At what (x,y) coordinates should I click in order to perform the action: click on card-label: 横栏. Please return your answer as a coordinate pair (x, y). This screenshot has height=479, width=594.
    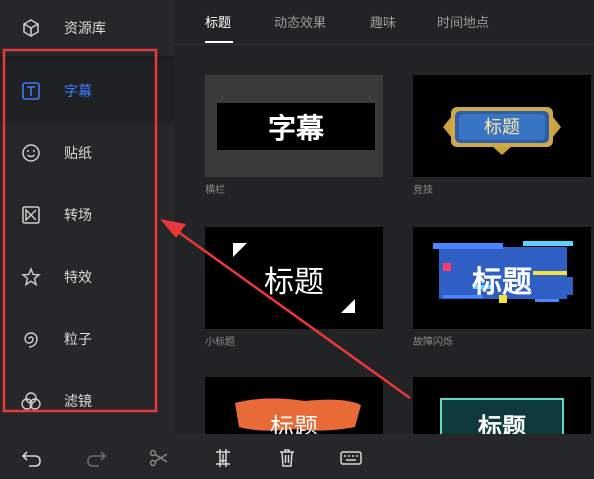
    Looking at the image, I should click on (215, 190).